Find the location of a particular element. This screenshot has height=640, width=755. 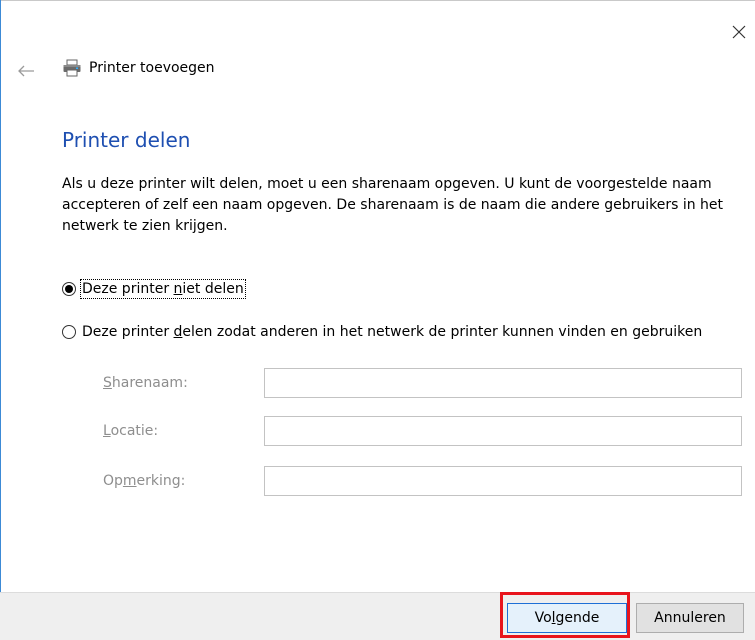

close-icon is located at coordinates (739, 32).